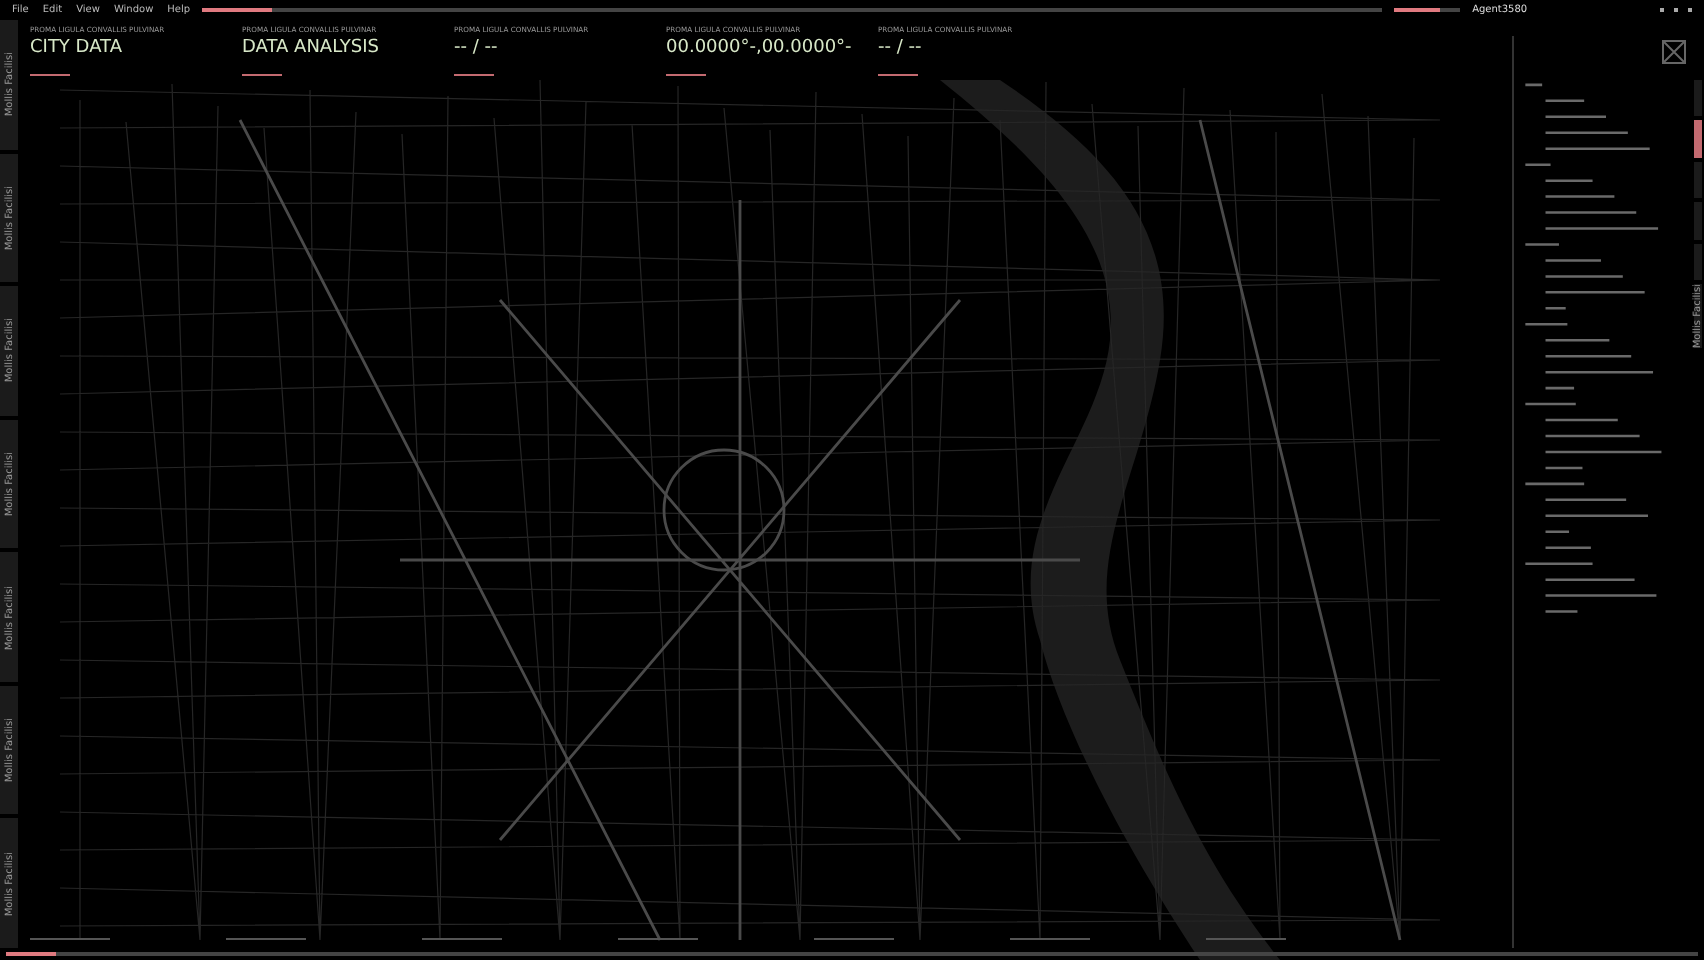  Describe the element at coordinates (760, 48) in the screenshot. I see `panel-value: 00.0000°-,00.0000°-` at that location.